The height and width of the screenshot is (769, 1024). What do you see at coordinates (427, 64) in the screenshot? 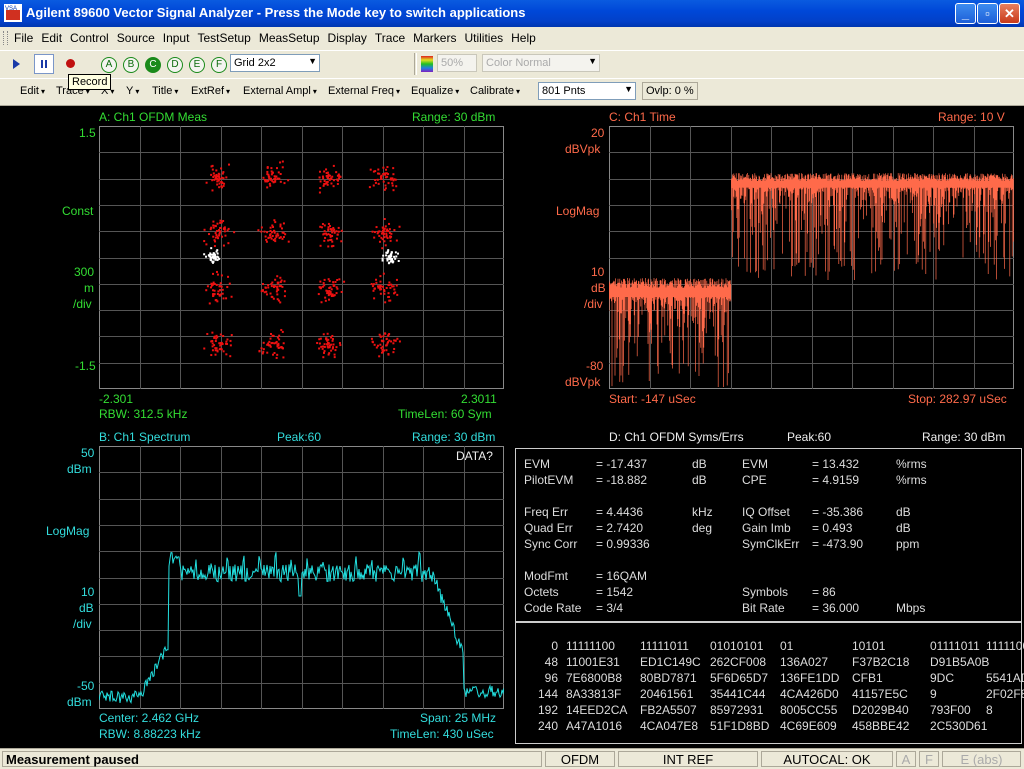
I see `color-palette-icon` at bounding box center [427, 64].